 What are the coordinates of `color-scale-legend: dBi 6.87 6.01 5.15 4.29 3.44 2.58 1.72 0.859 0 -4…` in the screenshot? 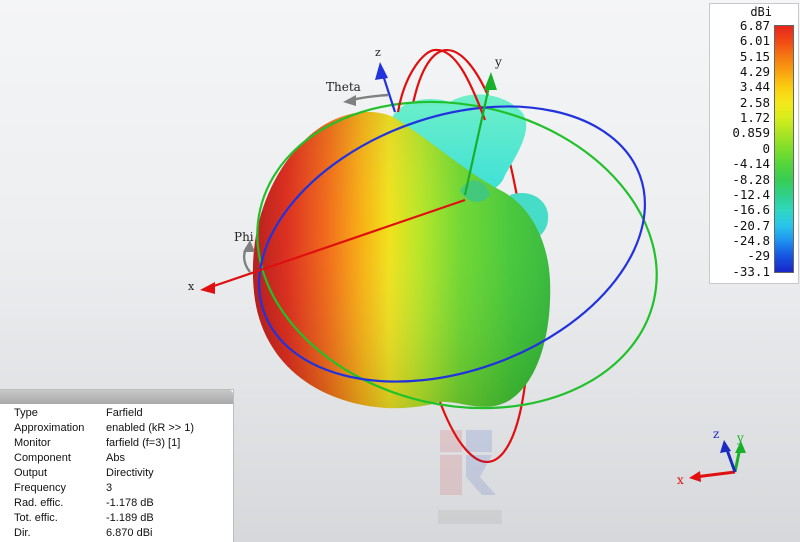 It's located at (754, 143).